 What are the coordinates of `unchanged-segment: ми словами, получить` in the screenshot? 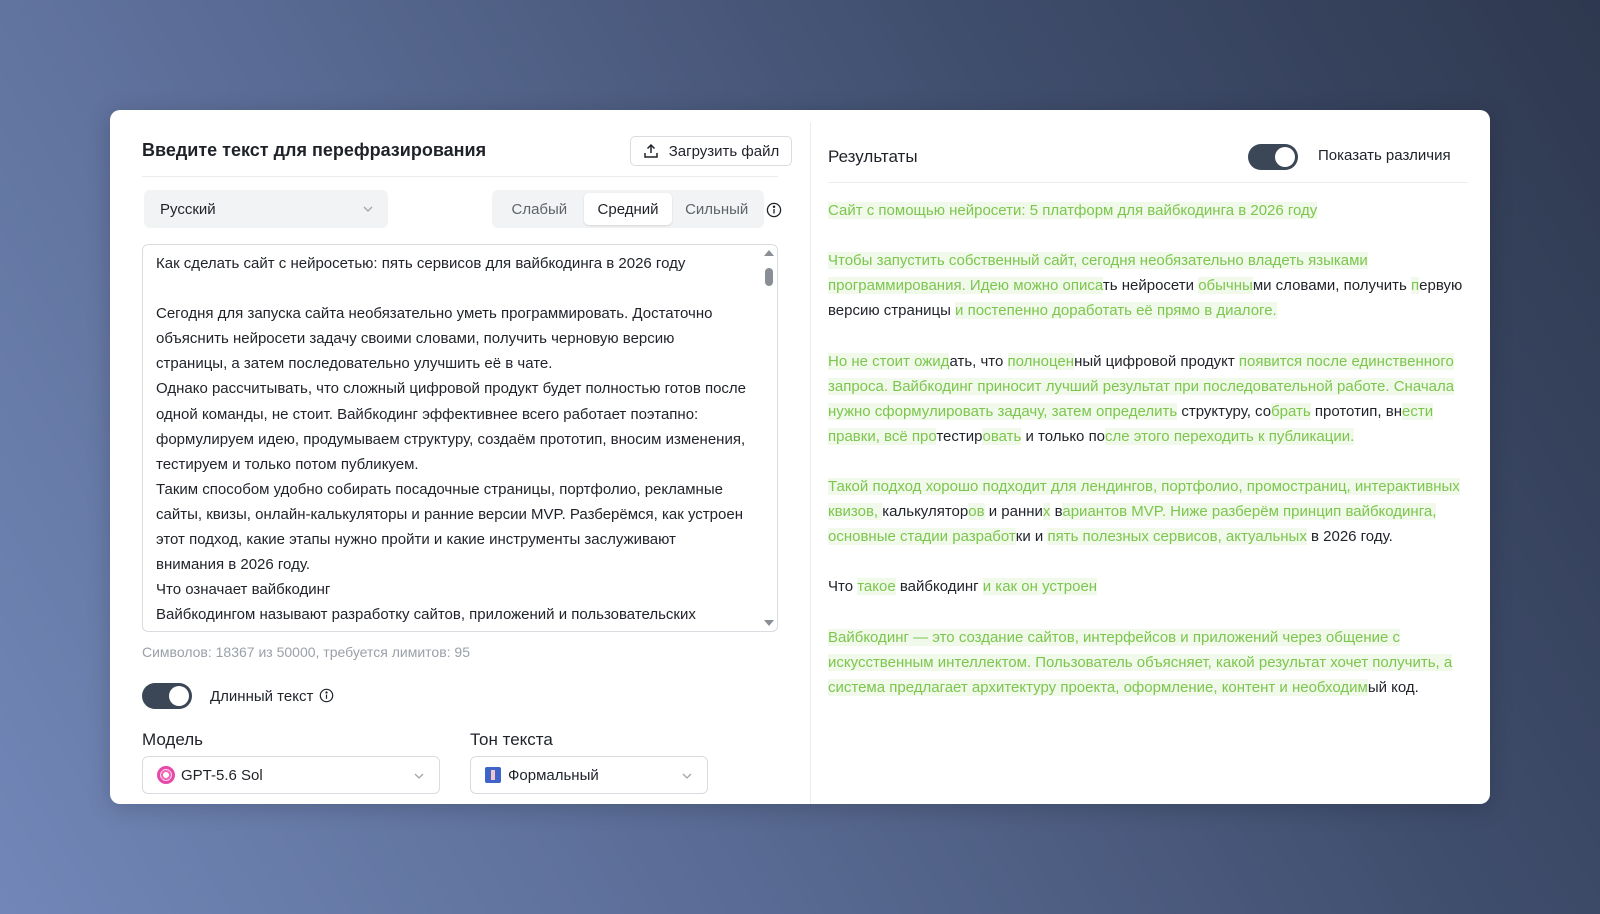 It's located at (1332, 286).